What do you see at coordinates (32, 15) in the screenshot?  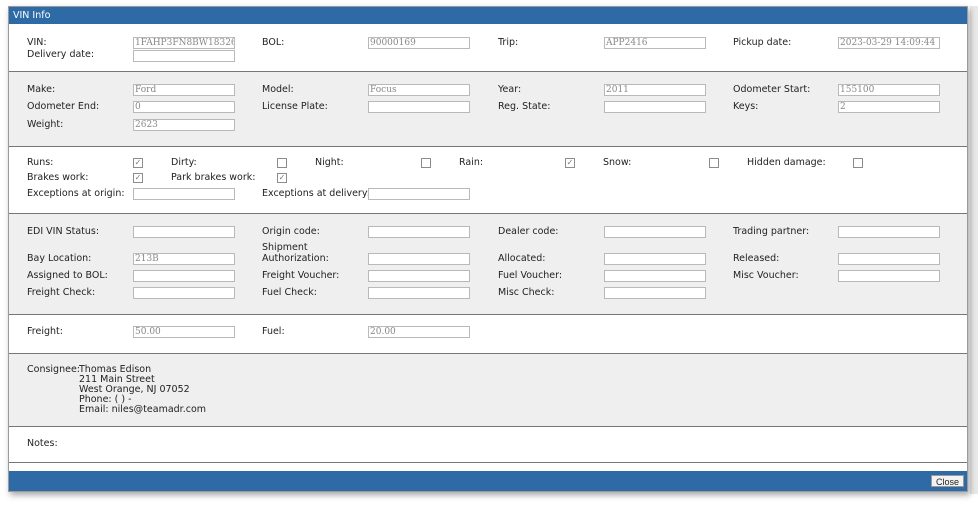 I see `dialog-title: VIN Info` at bounding box center [32, 15].